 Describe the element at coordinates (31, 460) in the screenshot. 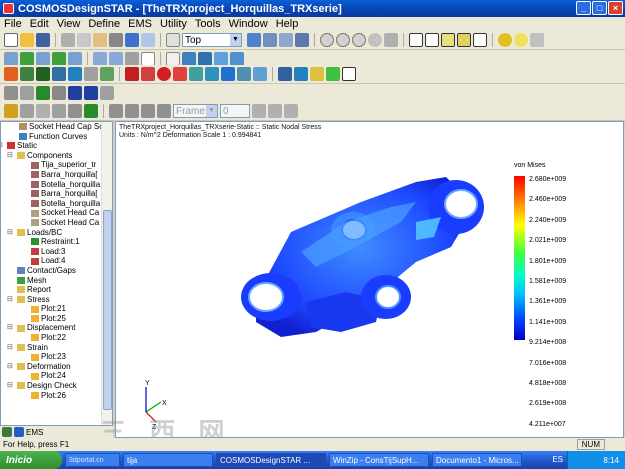

I see `start-button: Inicio` at that location.